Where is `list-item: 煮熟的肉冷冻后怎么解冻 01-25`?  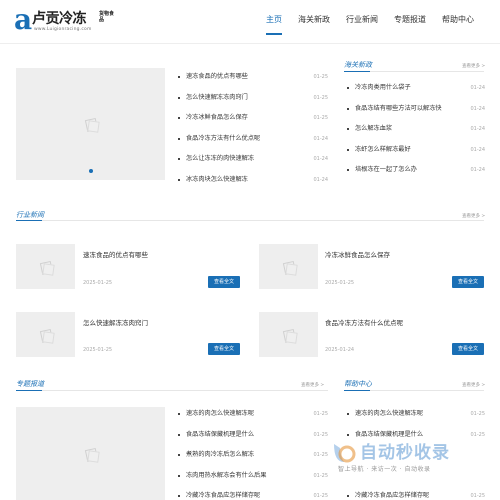
list-item: 煮熟的肉冷冻后怎么解冻 01-25 is located at coordinates (252, 455).